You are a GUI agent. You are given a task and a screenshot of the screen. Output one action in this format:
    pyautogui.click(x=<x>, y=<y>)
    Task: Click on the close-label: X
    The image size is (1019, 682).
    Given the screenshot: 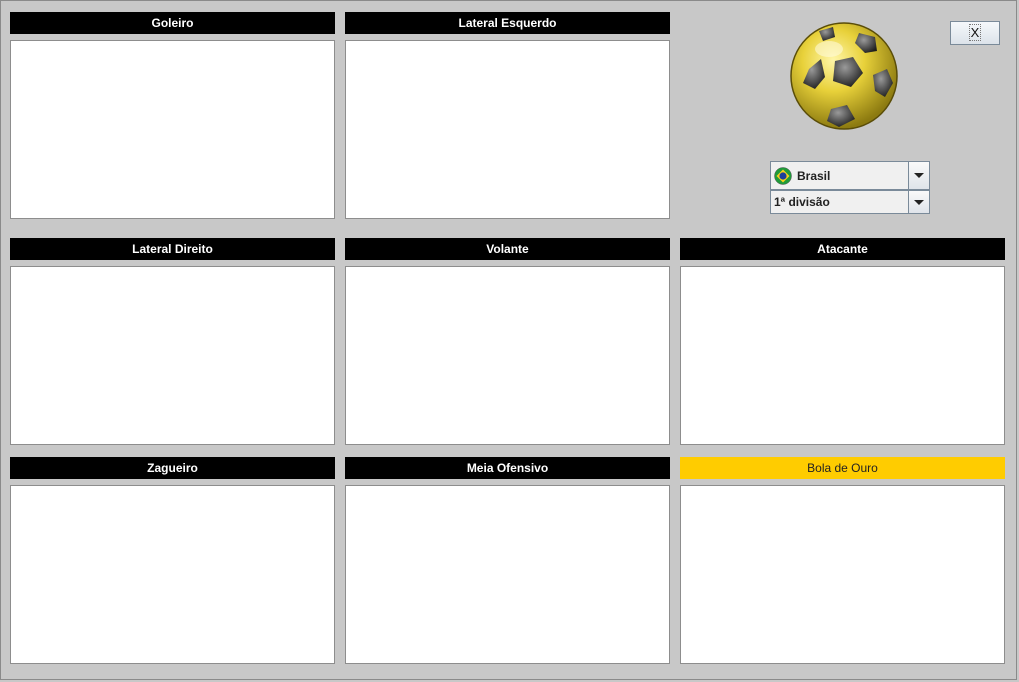 What is the action you would take?
    pyautogui.click(x=975, y=32)
    